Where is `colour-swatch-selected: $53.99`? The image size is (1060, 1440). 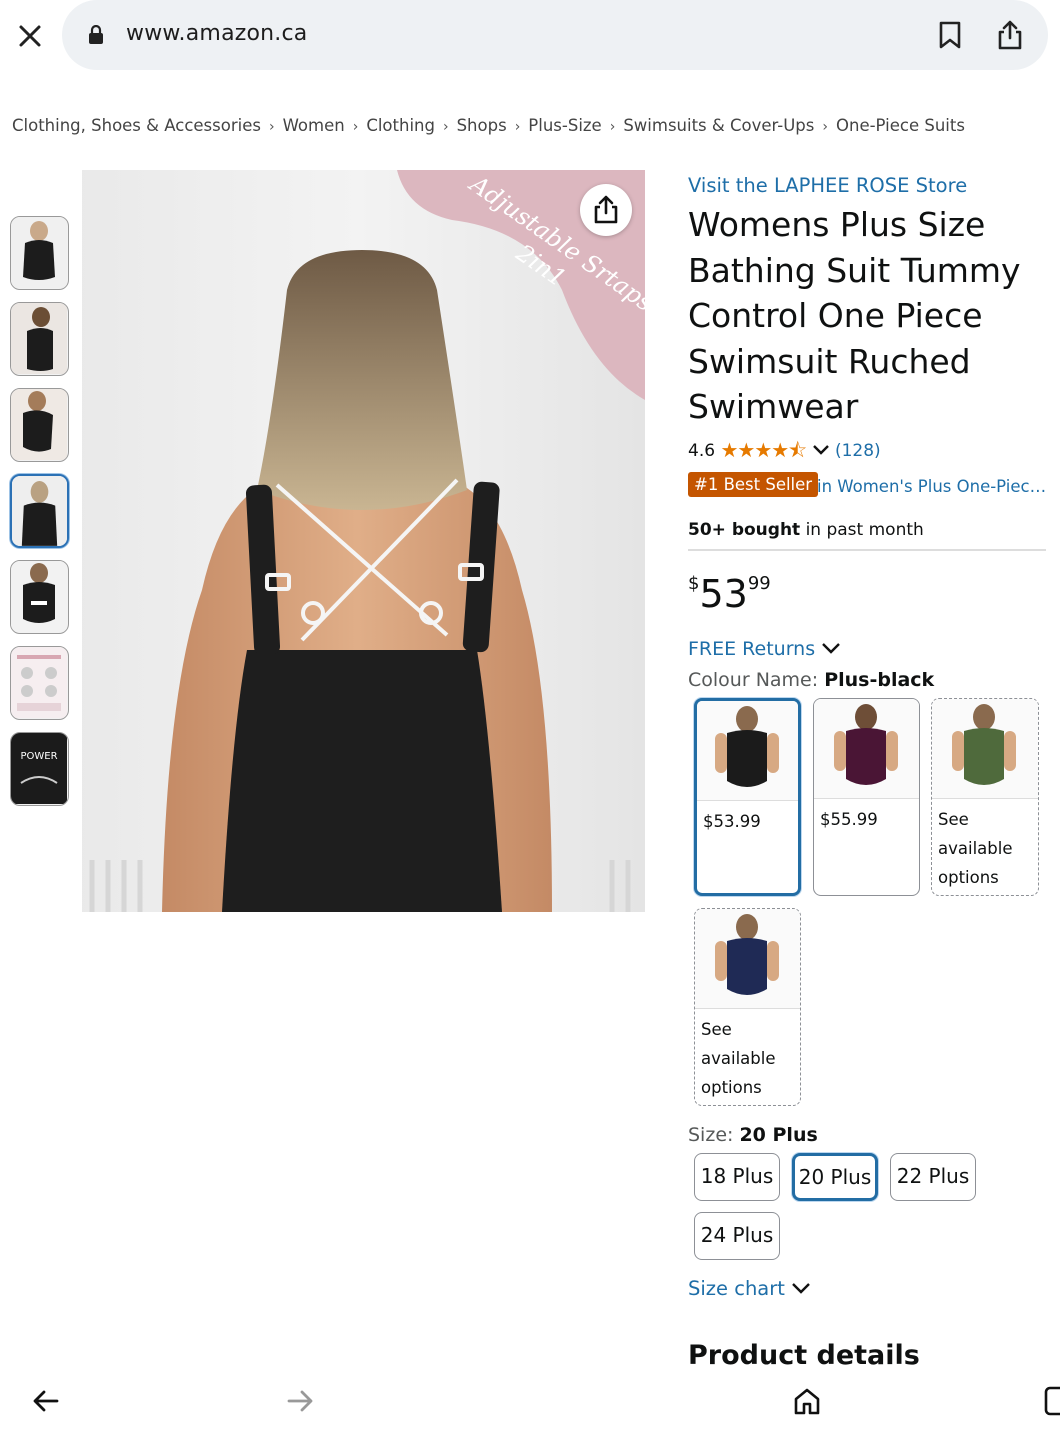 colour-swatch-selected: $53.99 is located at coordinates (747, 797).